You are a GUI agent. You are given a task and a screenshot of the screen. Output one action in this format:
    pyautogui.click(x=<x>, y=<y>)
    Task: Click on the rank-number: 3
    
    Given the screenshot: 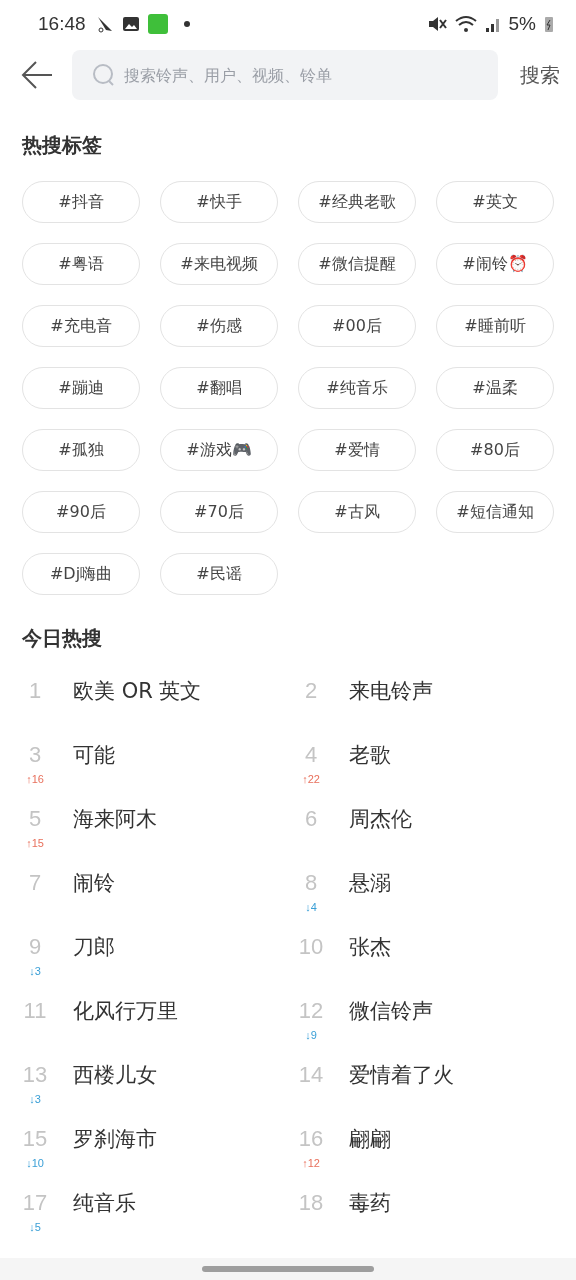 What is the action you would take?
    pyautogui.click(x=35, y=755)
    